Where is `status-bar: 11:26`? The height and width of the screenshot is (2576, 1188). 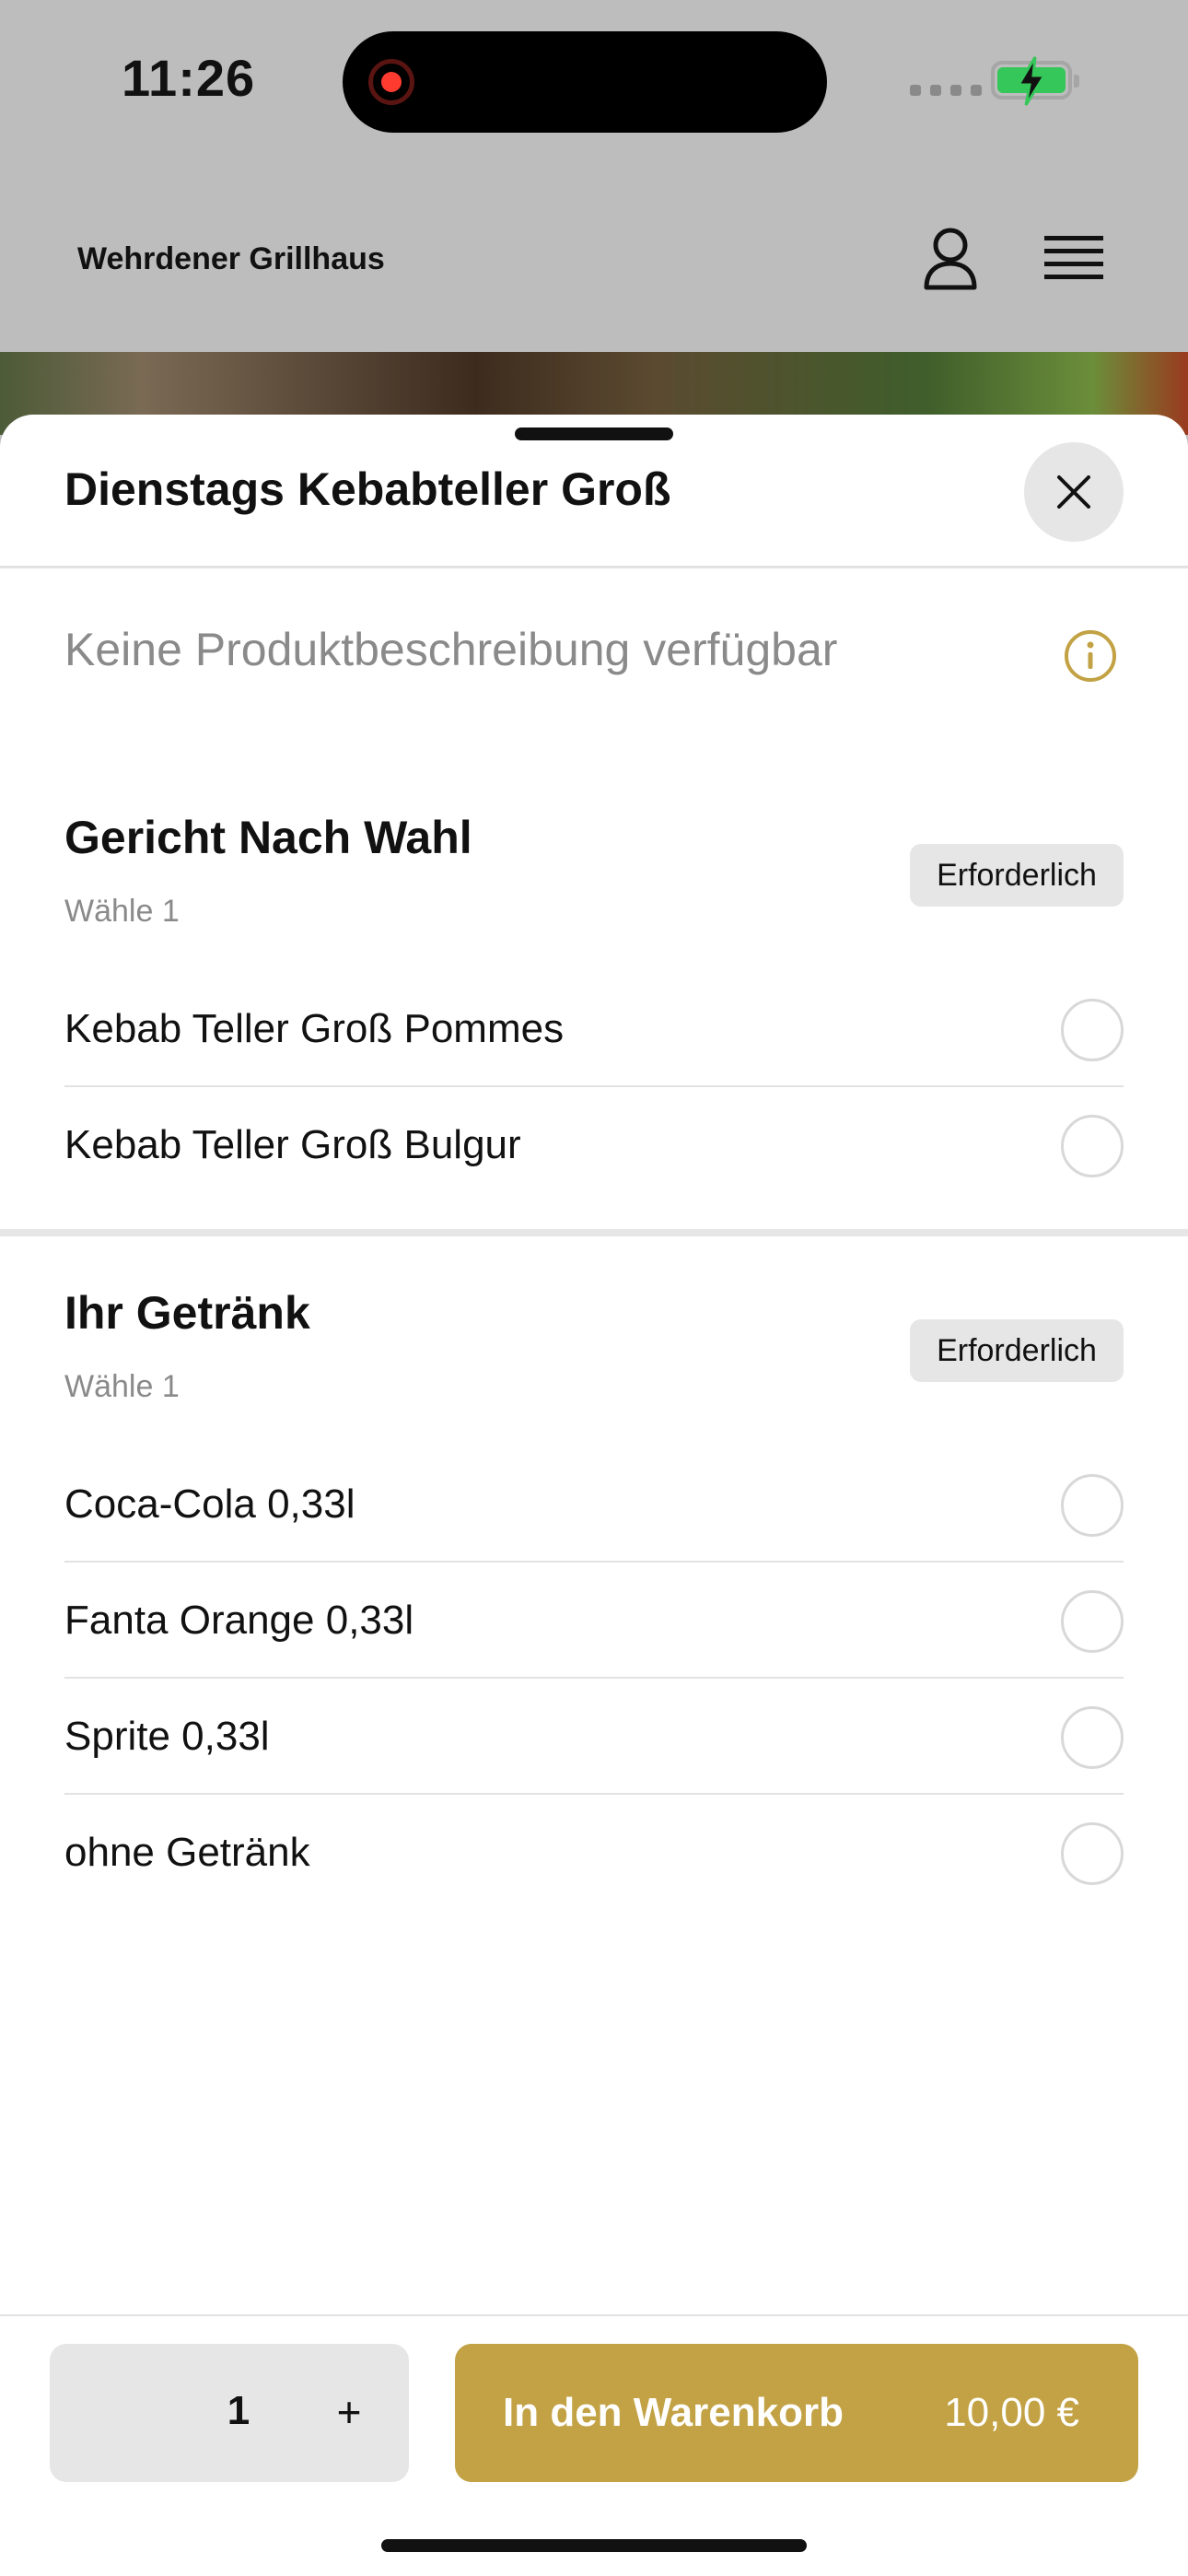
status-bar: 11:26 is located at coordinates (594, 83).